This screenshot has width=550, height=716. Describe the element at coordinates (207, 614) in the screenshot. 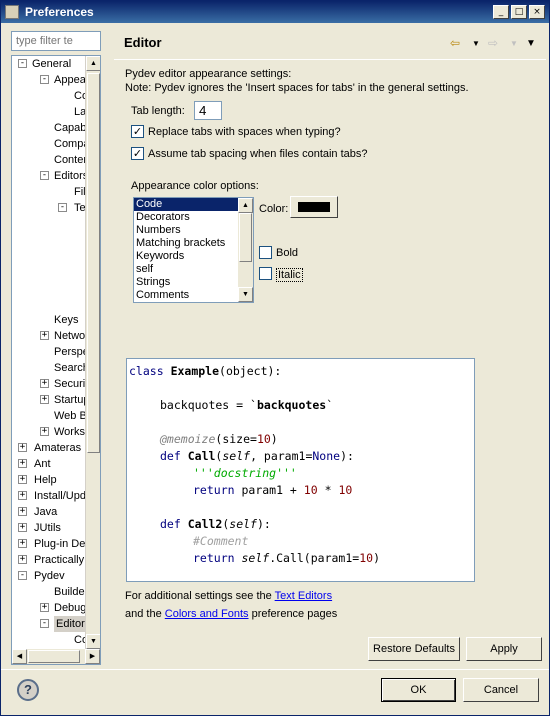

I see `colors-and-fonts-link: Colors and Fonts` at that location.